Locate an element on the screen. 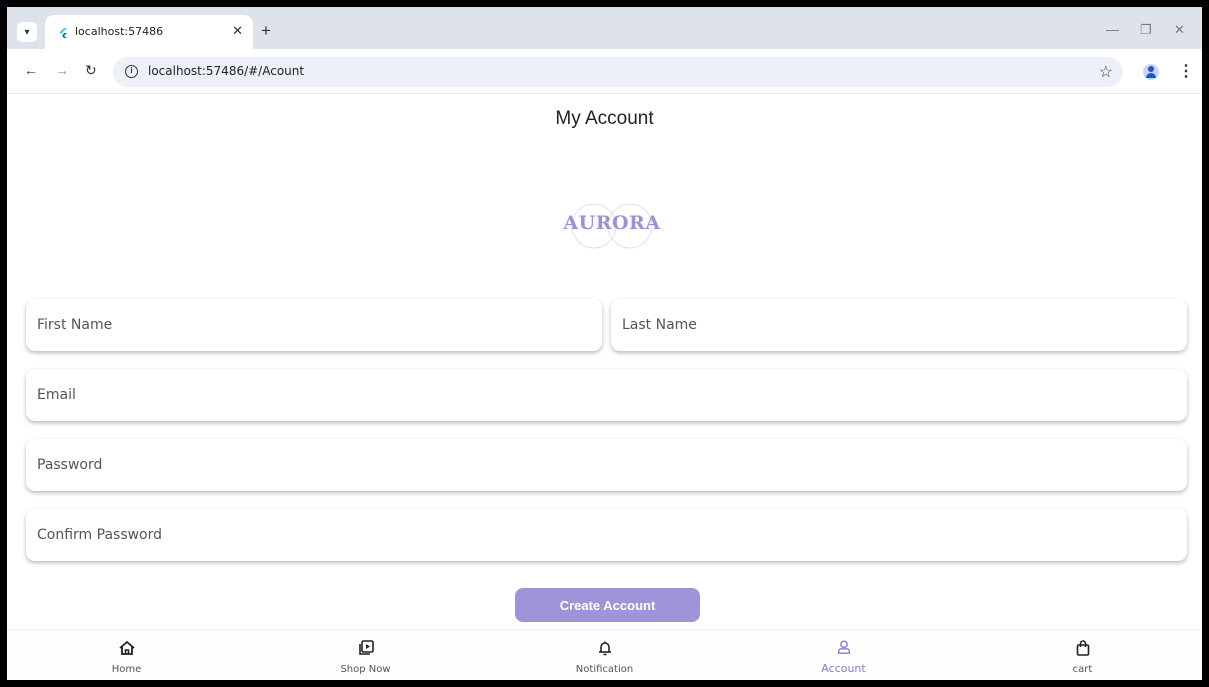 The width and height of the screenshot is (1209, 687). bookmark-star-icon: ☆ is located at coordinates (1106, 72).